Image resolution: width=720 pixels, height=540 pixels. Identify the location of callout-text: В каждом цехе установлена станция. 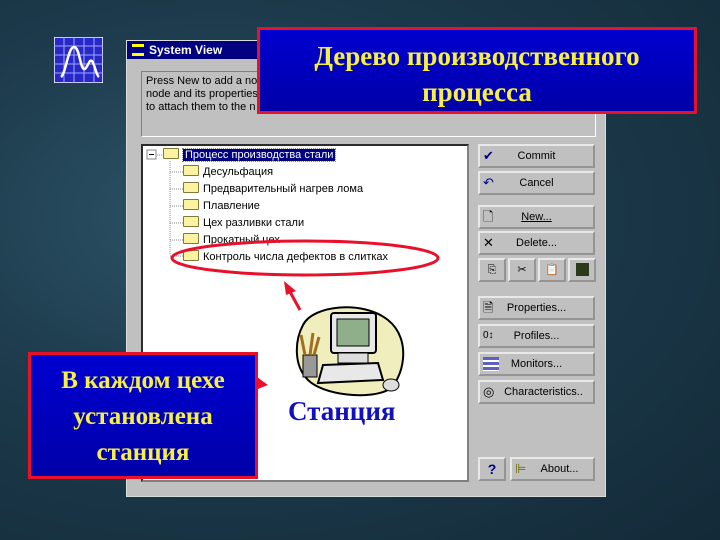
(143, 416).